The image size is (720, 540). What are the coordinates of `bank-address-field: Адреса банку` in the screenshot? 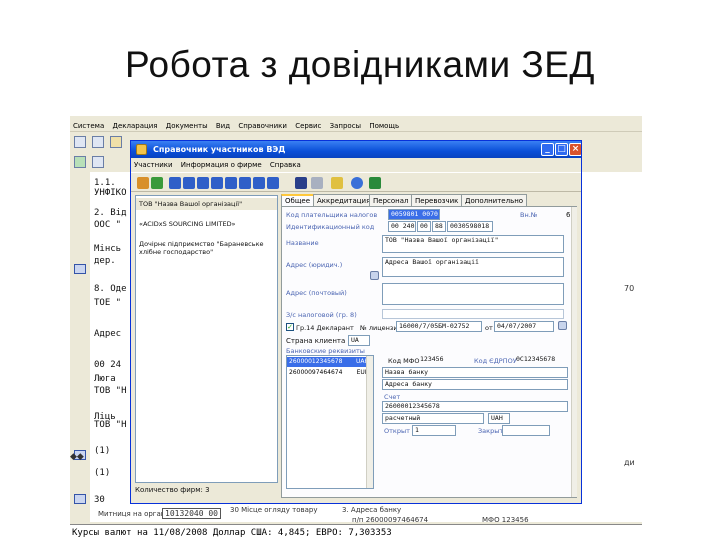 It's located at (475, 384).